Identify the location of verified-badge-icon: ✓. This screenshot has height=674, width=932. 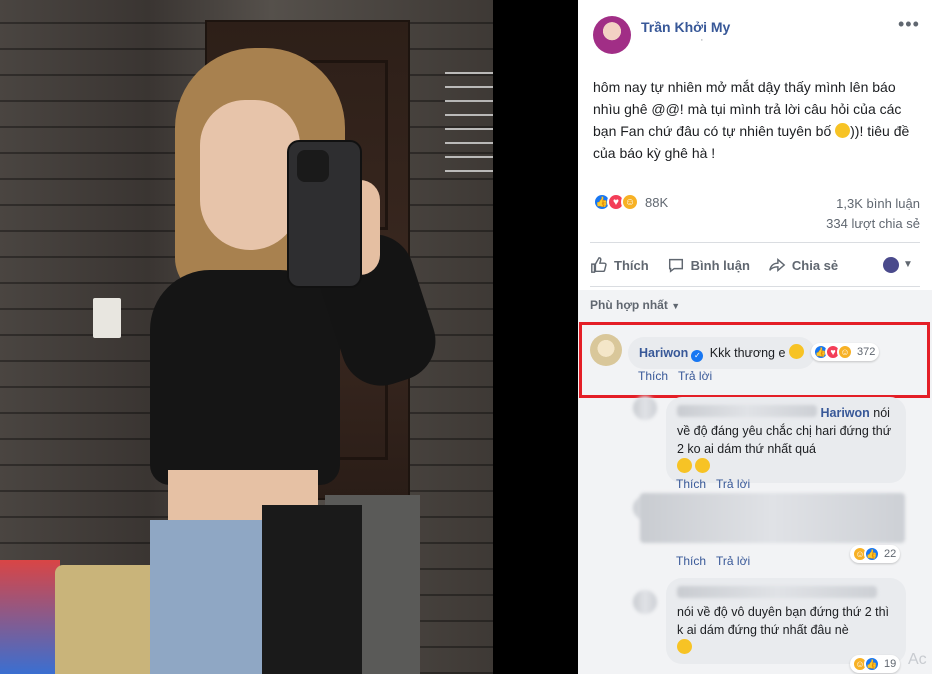
(697, 356).